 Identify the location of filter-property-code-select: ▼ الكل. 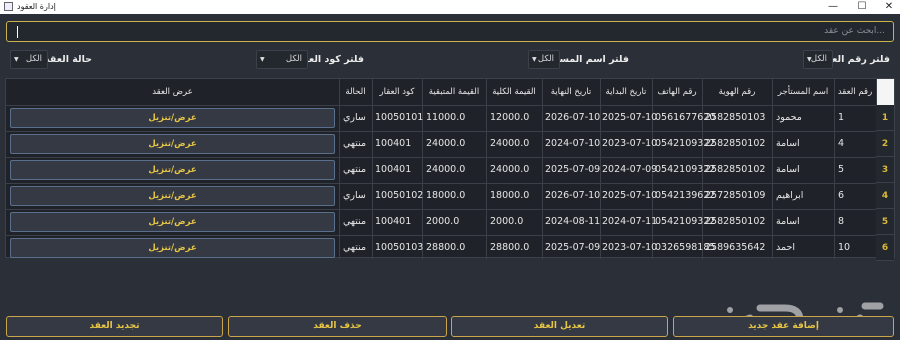
(282, 59).